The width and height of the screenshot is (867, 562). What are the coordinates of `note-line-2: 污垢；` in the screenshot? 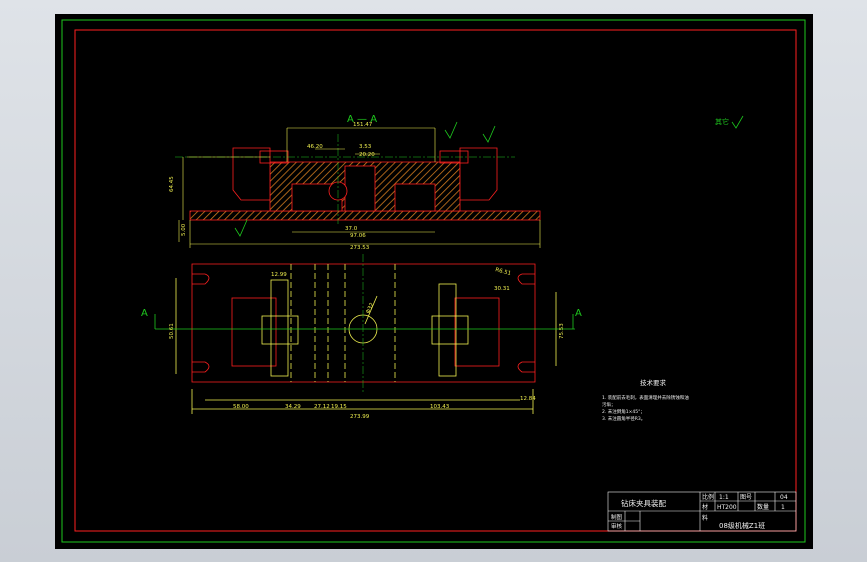 It's located at (609, 404).